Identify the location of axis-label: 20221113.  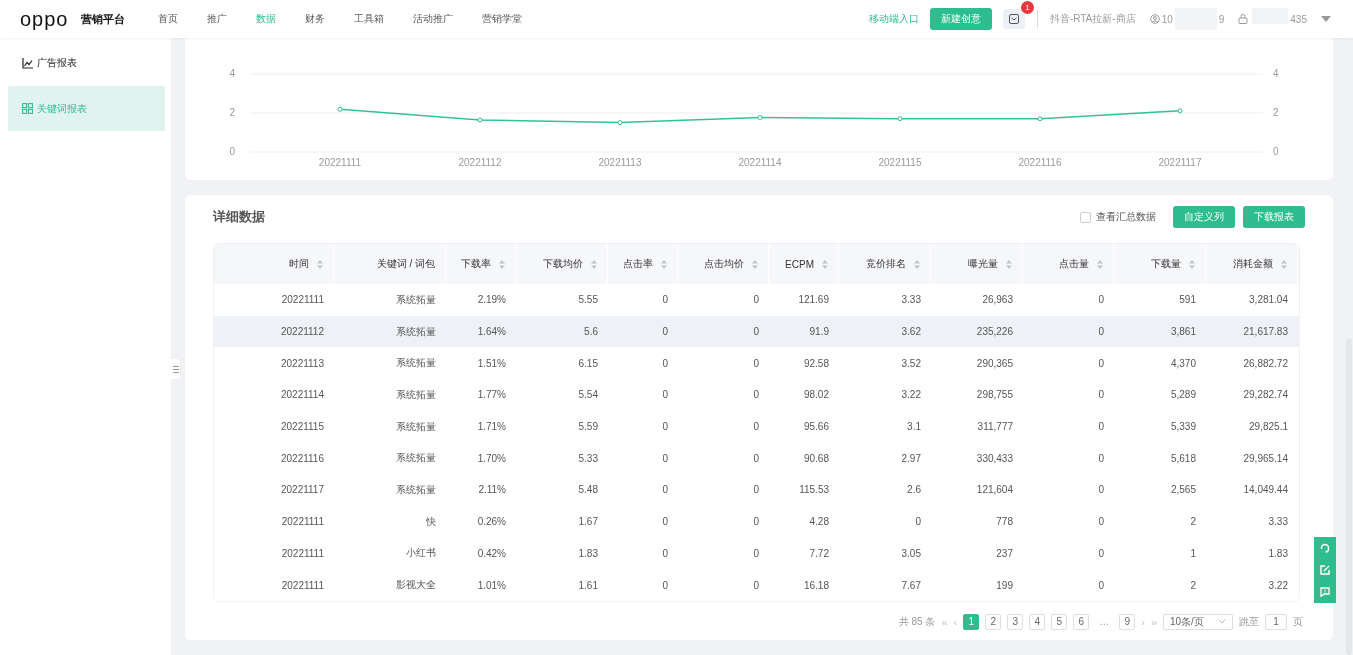
(620, 162).